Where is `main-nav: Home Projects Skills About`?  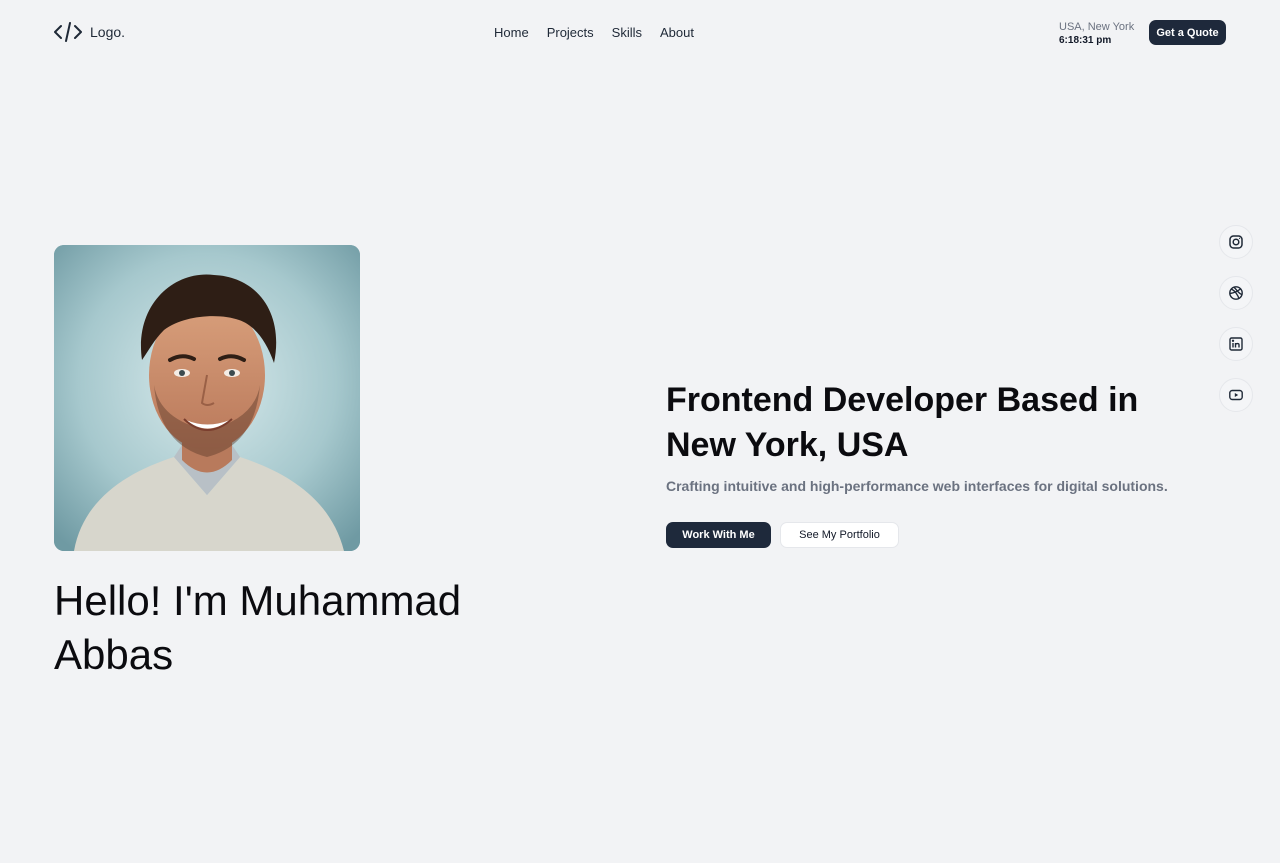
main-nav: Home Projects Skills About is located at coordinates (594, 32).